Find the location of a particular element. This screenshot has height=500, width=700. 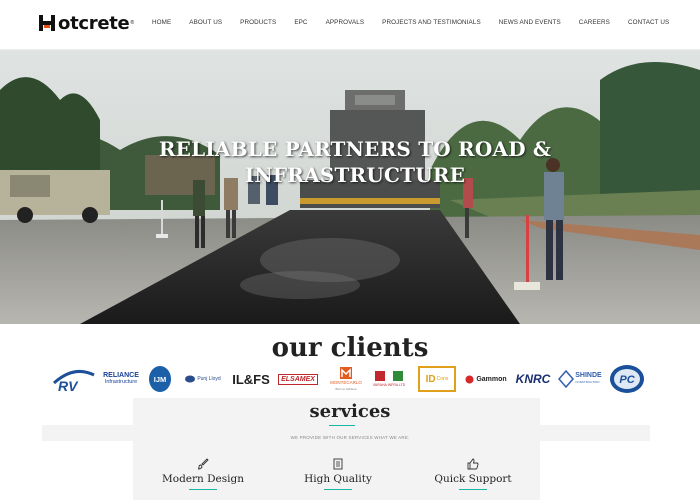

feature-high-quality: High Quality is located at coordinates (338, 474).